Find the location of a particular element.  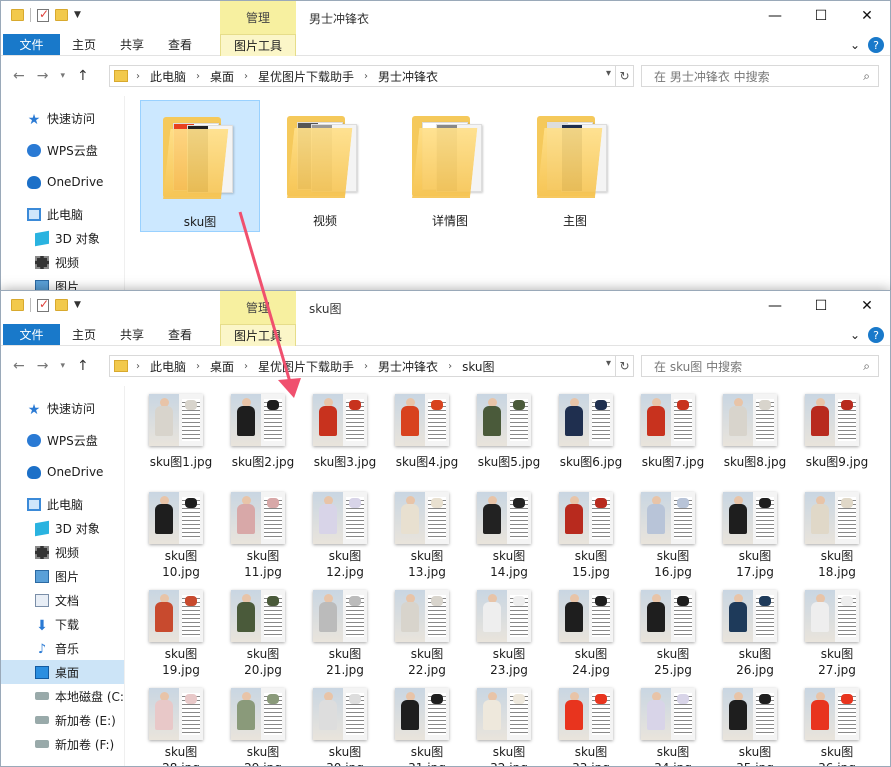

file-item: sku图 18.jpg is located at coordinates (837, 542).